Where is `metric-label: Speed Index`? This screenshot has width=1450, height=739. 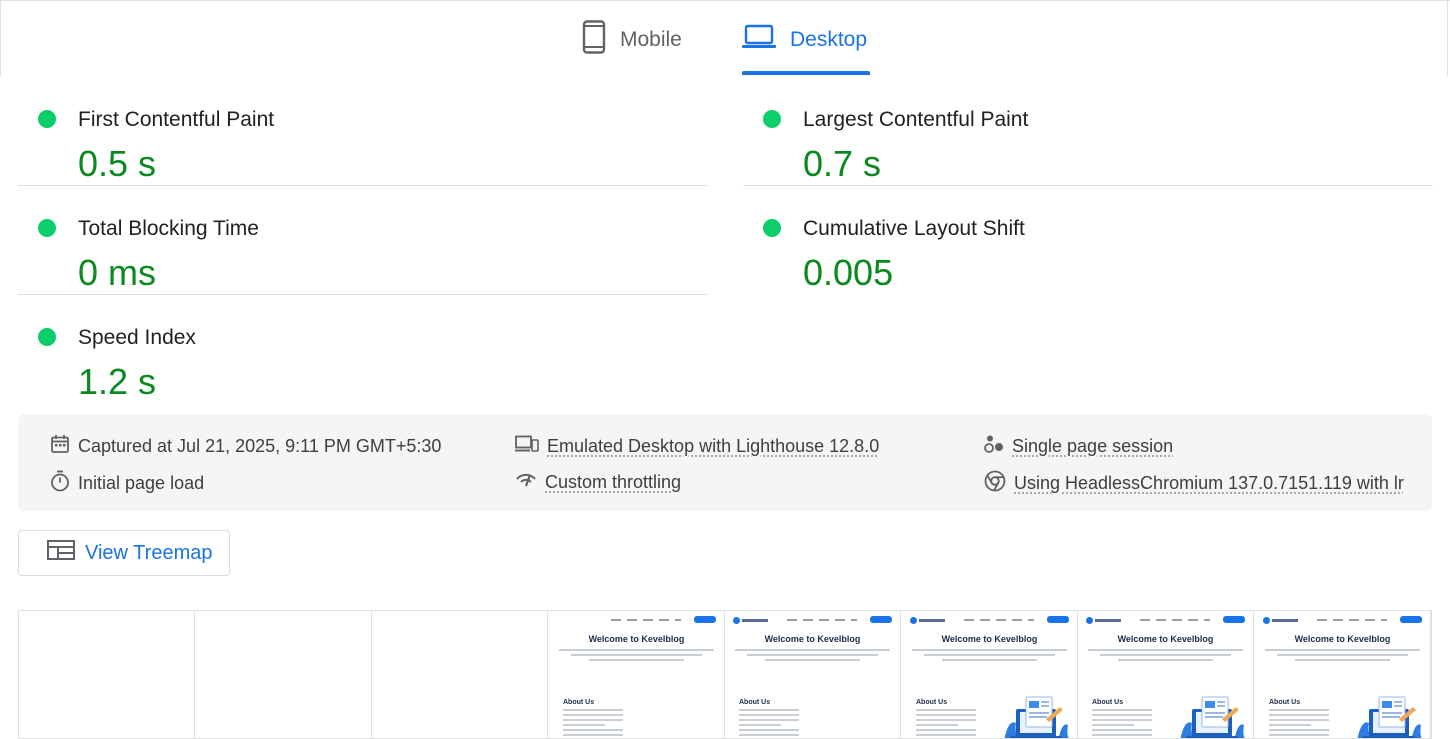 metric-label: Speed Index is located at coordinates (137, 337).